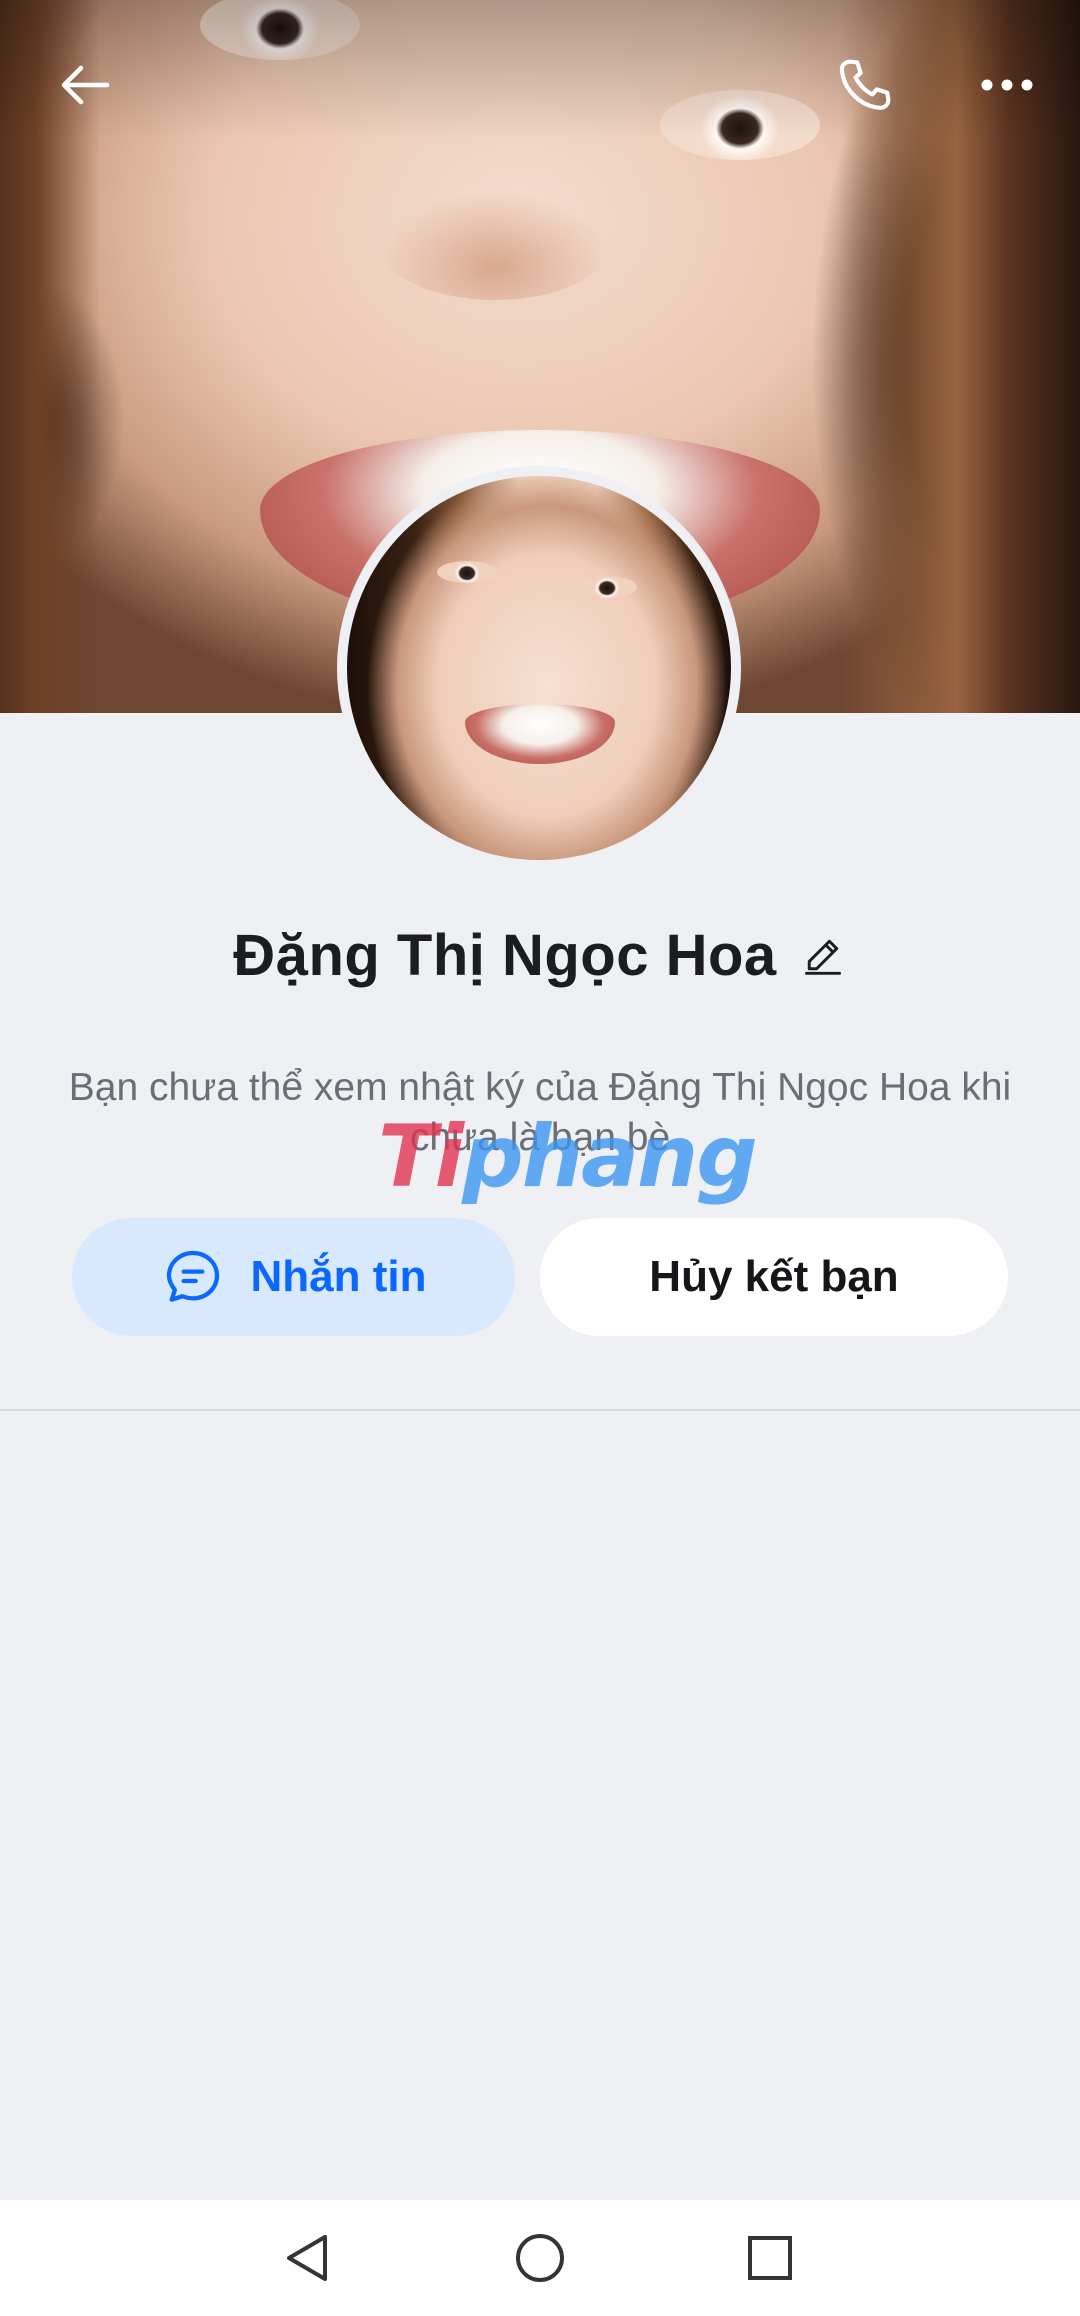 Image resolution: width=1080 pixels, height=2316 pixels. I want to click on avatar-eye-right, so click(607, 587).